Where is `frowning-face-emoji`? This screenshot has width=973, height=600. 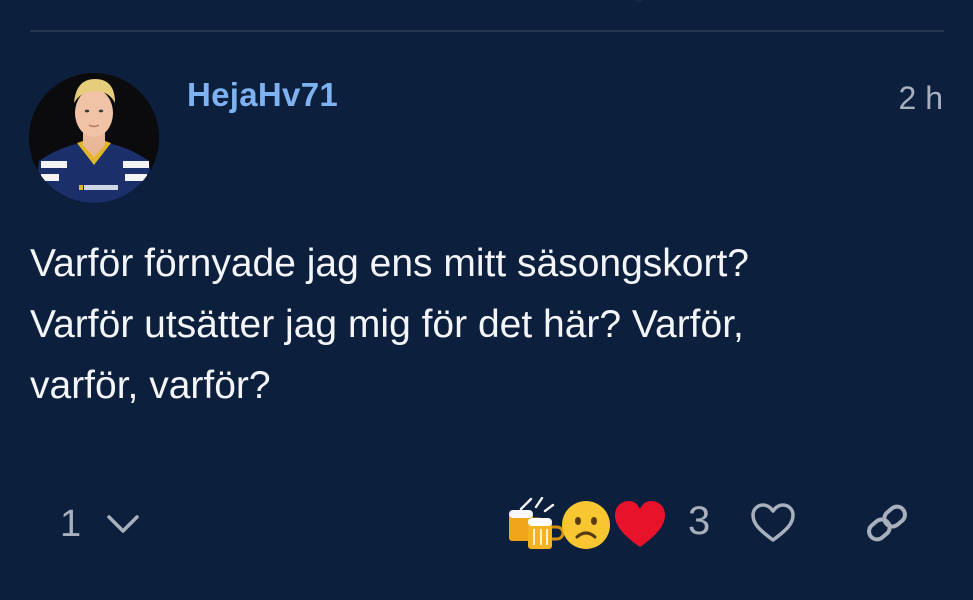 frowning-face-emoji is located at coordinates (586, 525).